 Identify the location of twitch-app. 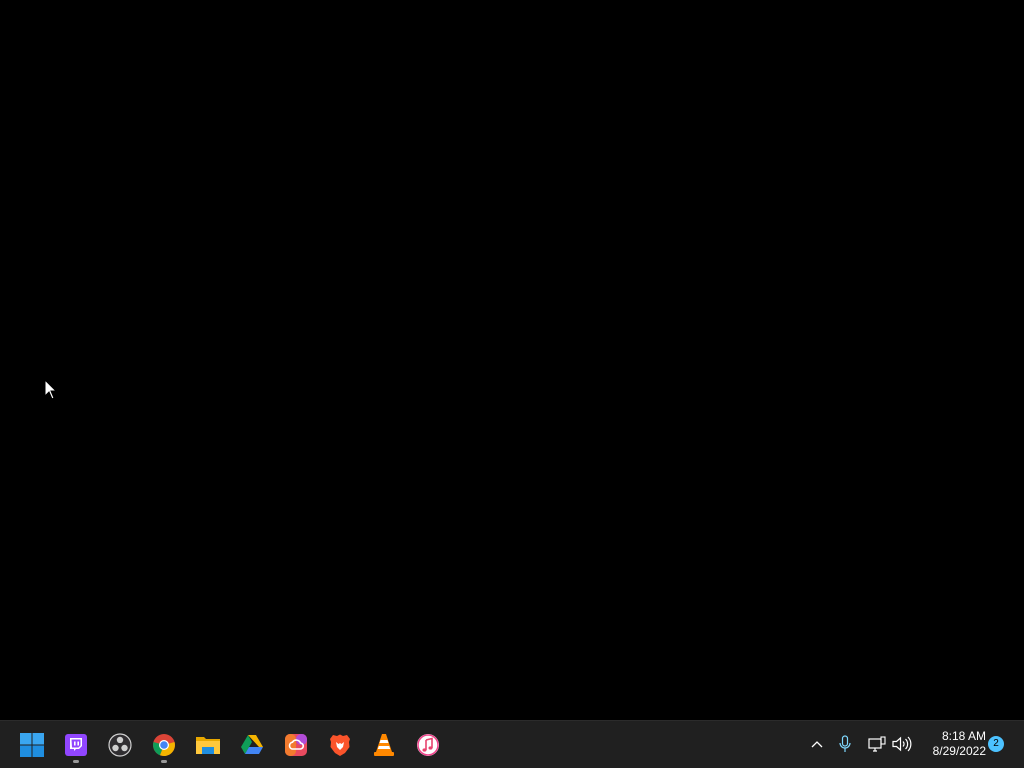
(76, 745).